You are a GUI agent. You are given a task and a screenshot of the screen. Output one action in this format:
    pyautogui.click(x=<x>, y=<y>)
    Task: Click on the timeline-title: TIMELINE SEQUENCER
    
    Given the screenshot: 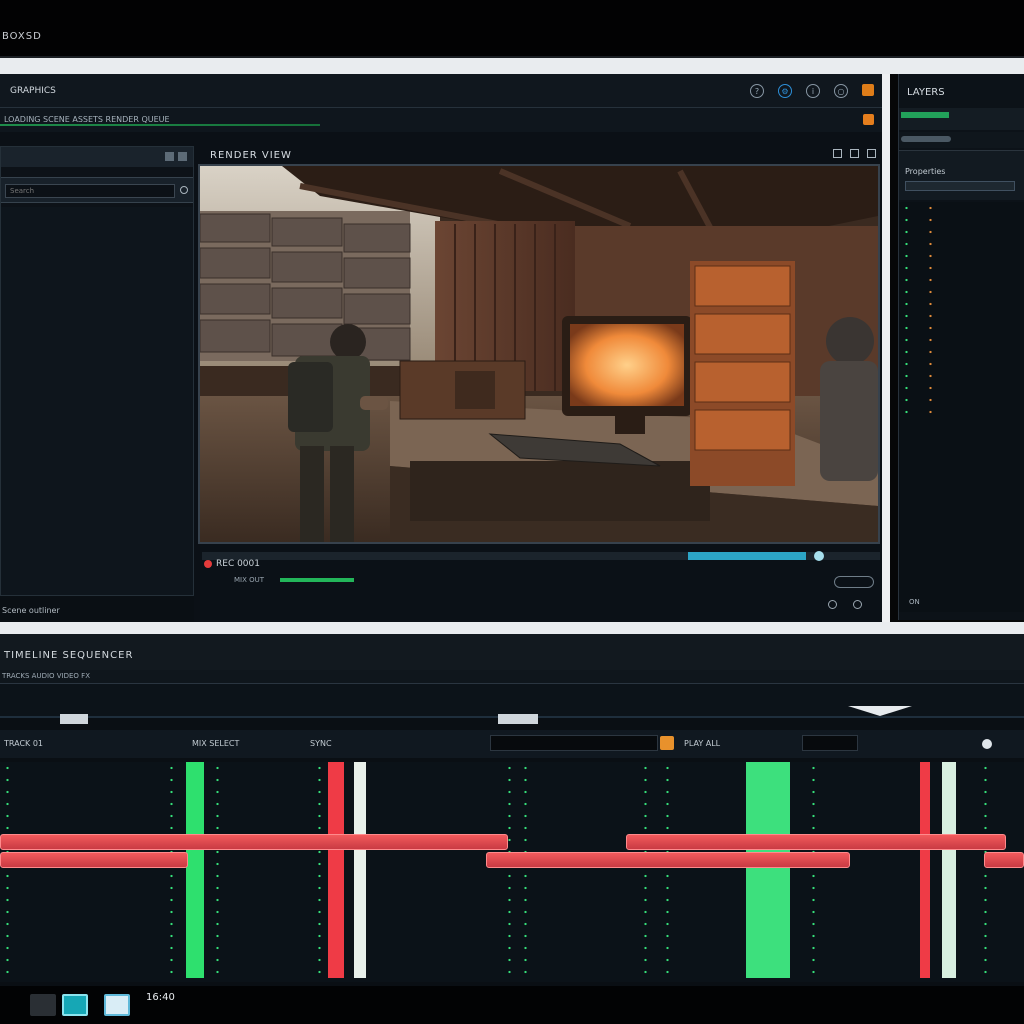 What is the action you would take?
    pyautogui.click(x=69, y=655)
    